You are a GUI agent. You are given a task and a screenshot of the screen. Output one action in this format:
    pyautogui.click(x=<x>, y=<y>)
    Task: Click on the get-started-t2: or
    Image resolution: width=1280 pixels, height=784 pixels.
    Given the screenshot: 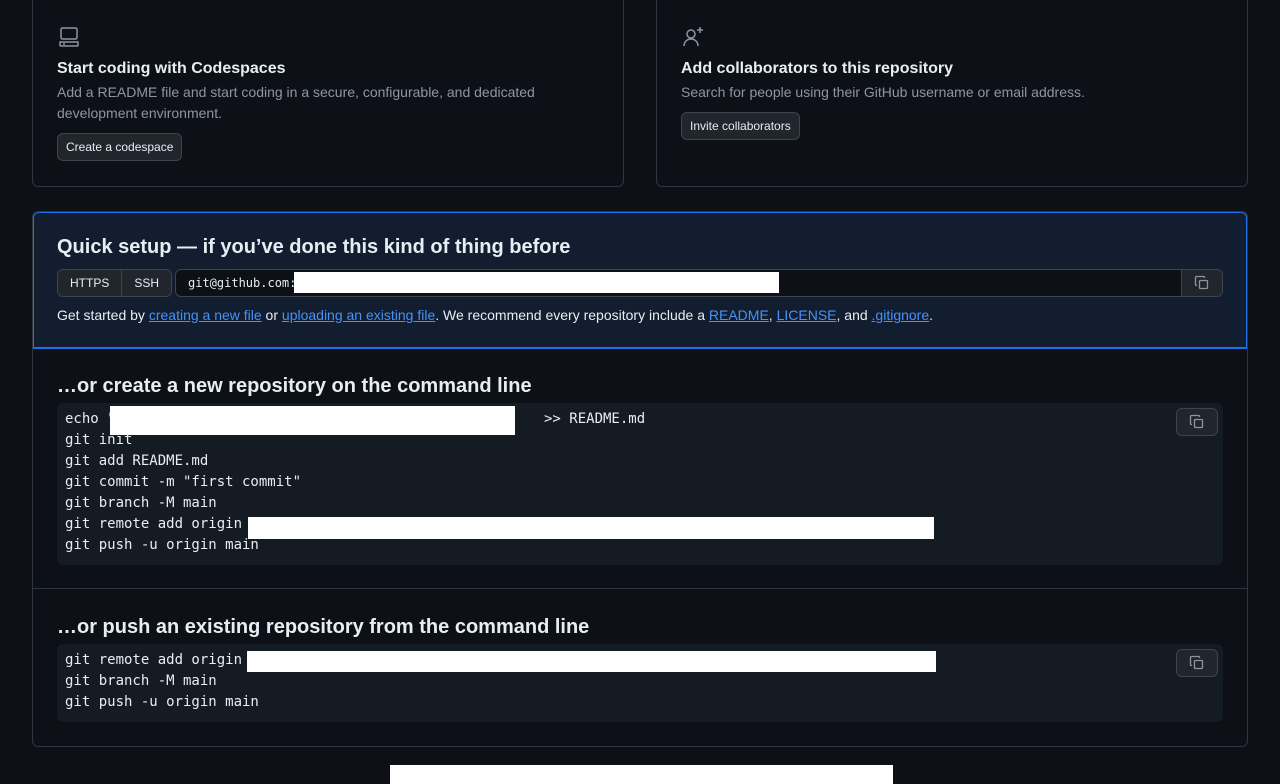 What is the action you would take?
    pyautogui.click(x=271, y=315)
    